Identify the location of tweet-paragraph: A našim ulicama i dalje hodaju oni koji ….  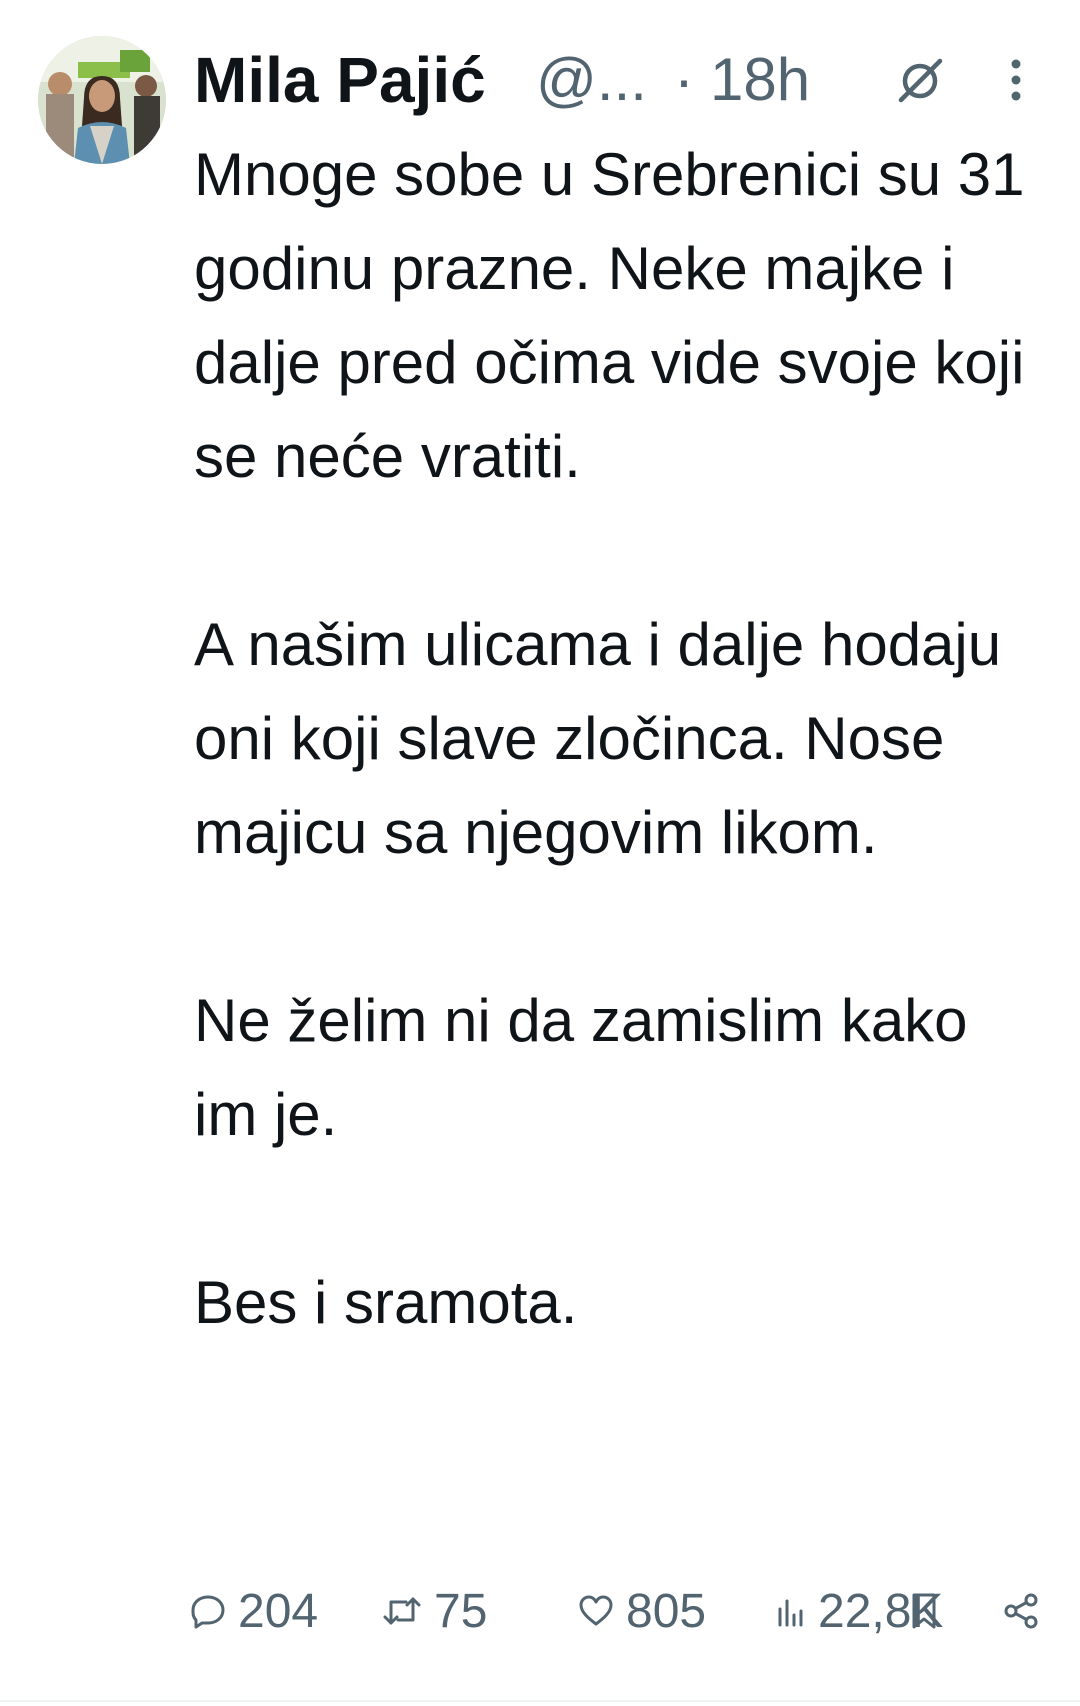
(606, 738).